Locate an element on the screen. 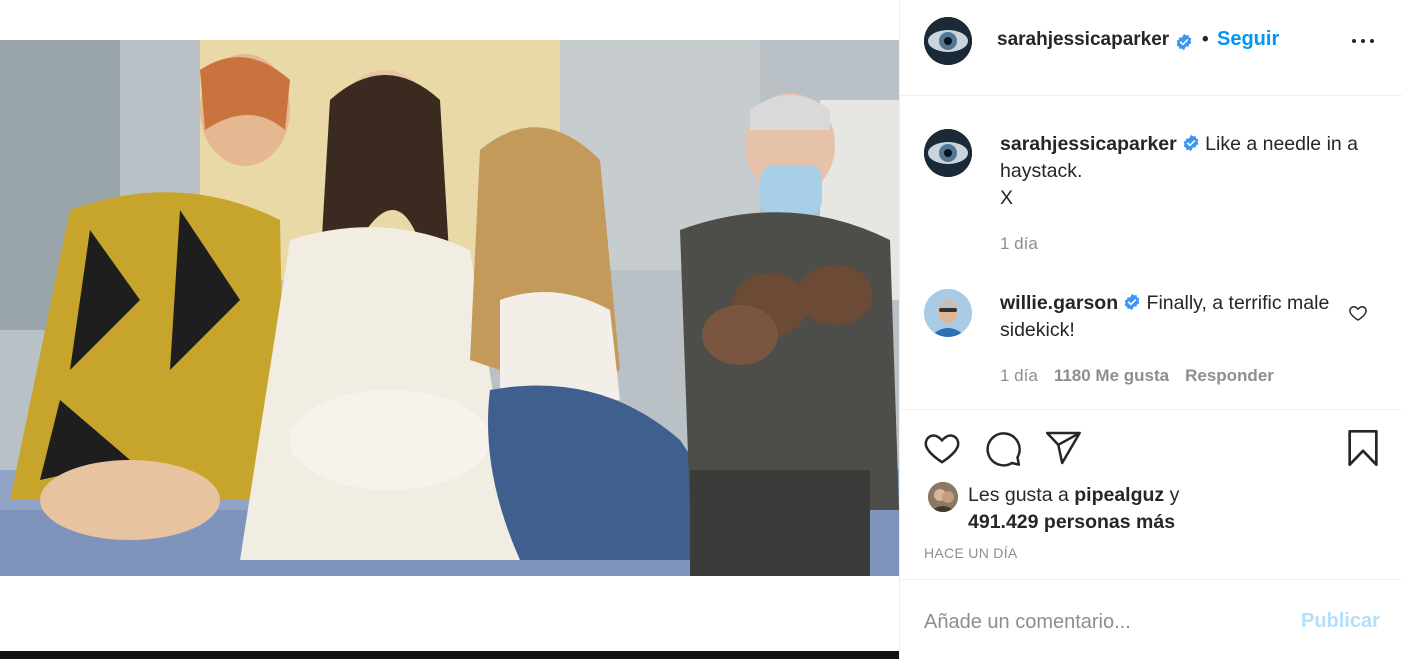  publish-button: Publicar is located at coordinates (1340, 621).